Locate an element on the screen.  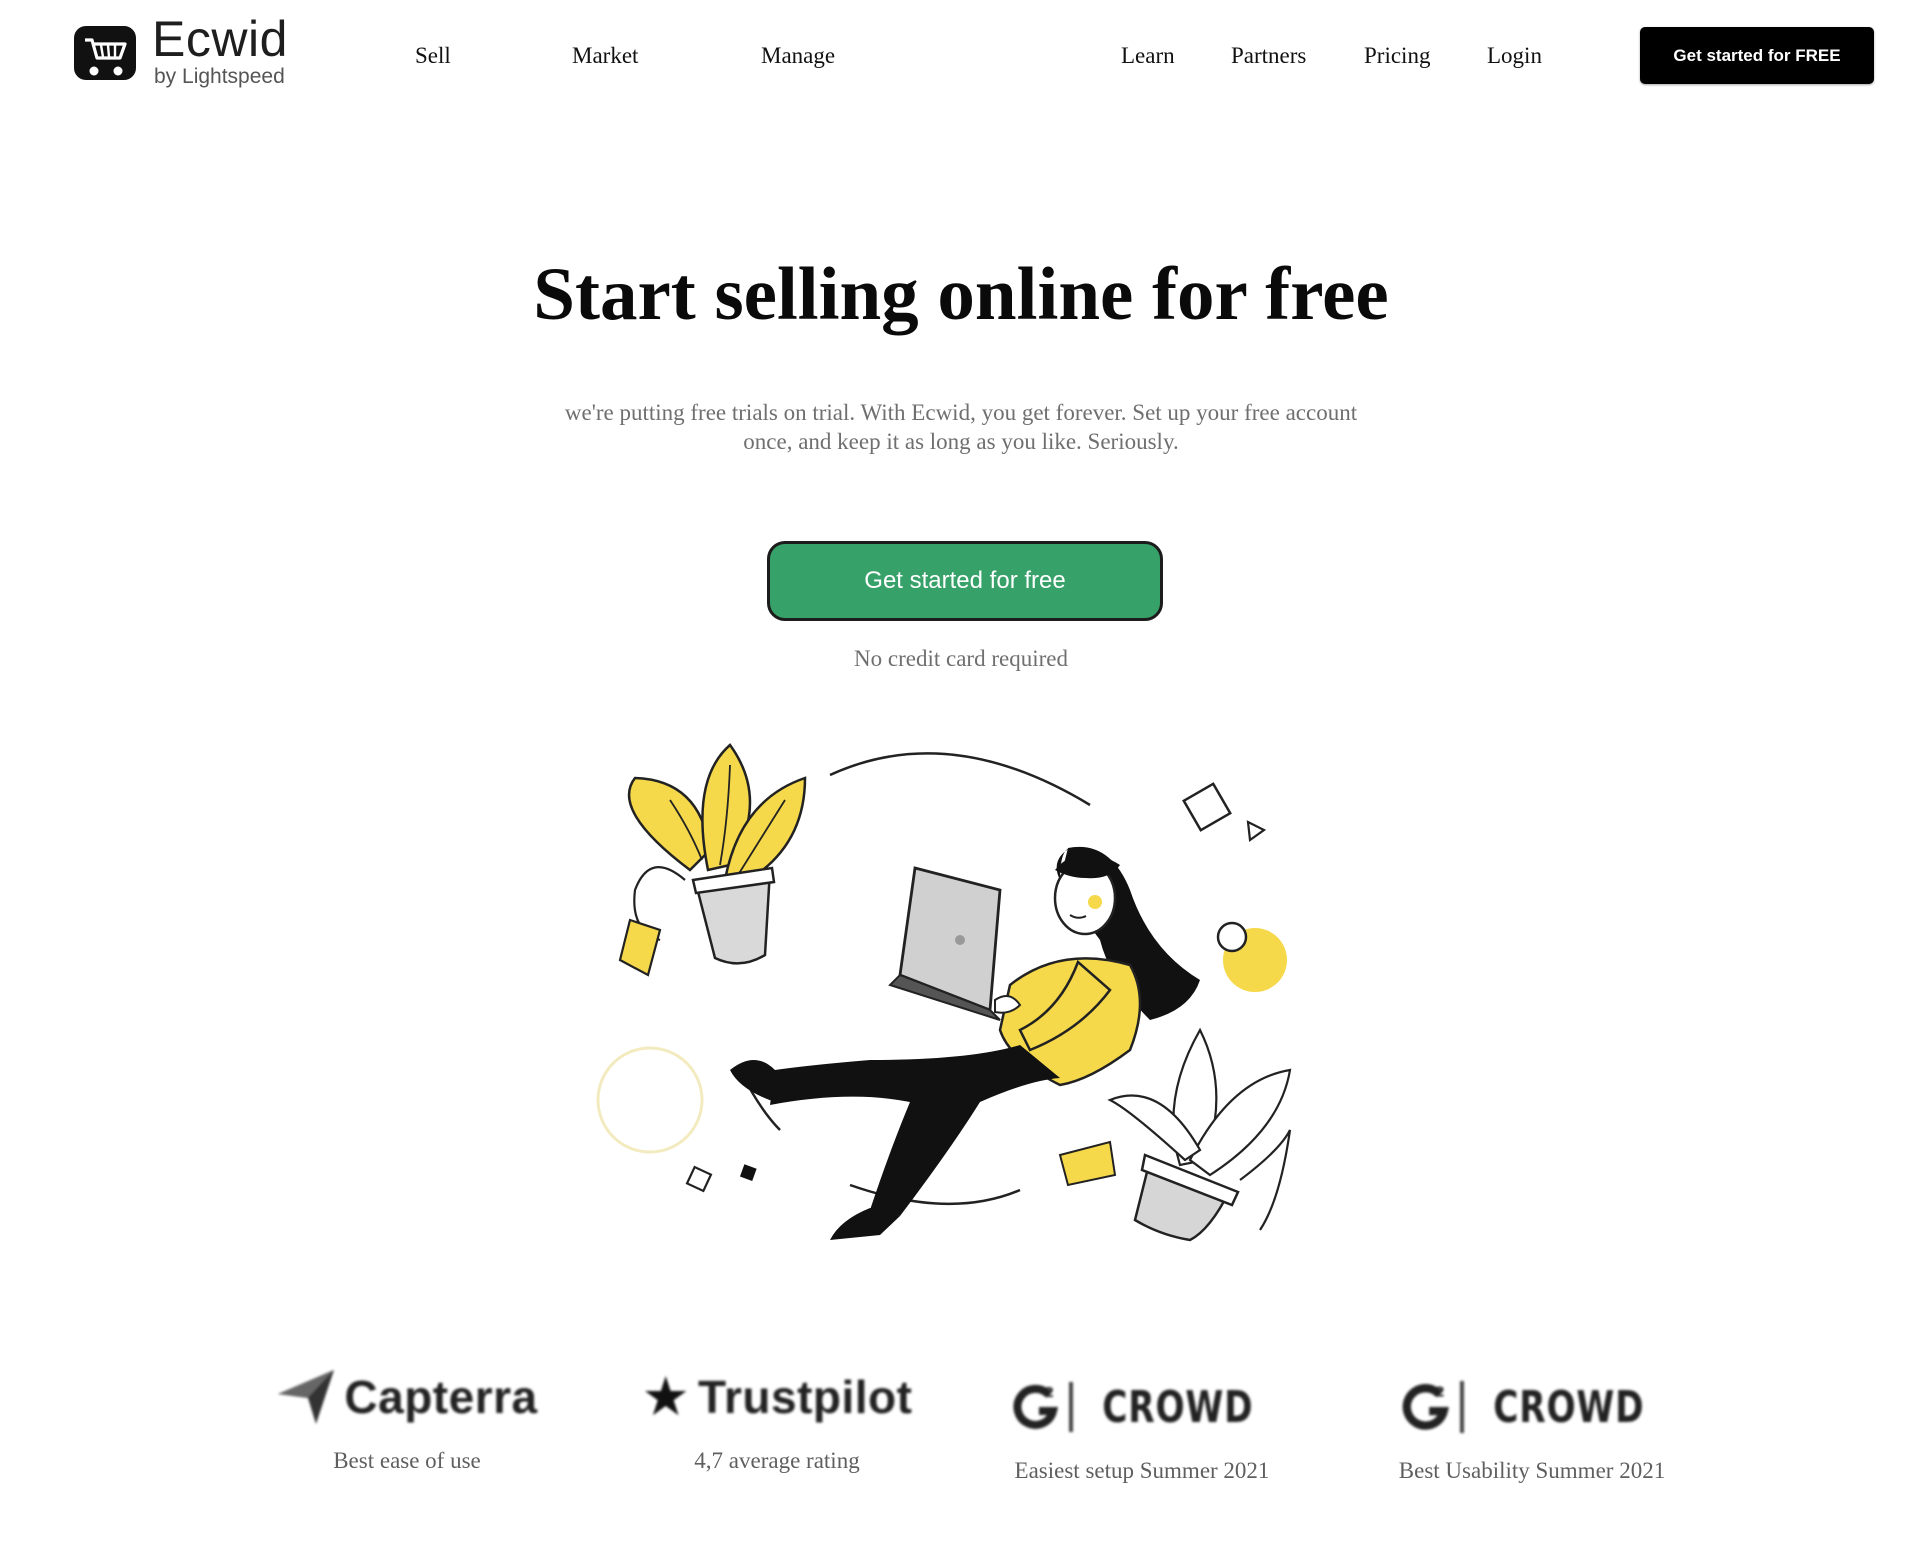
trustpilot-star-icon: ★ is located at coordinates (665, 1396).